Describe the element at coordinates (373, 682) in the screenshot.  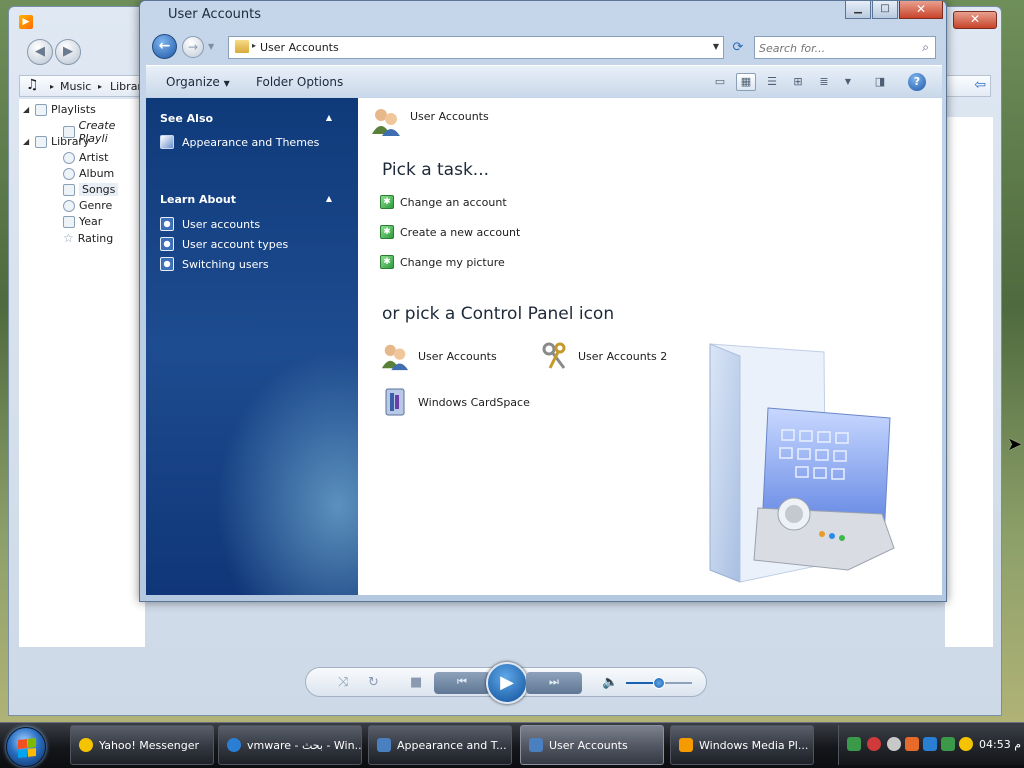
I see `repeat-icon: ↻` at that location.